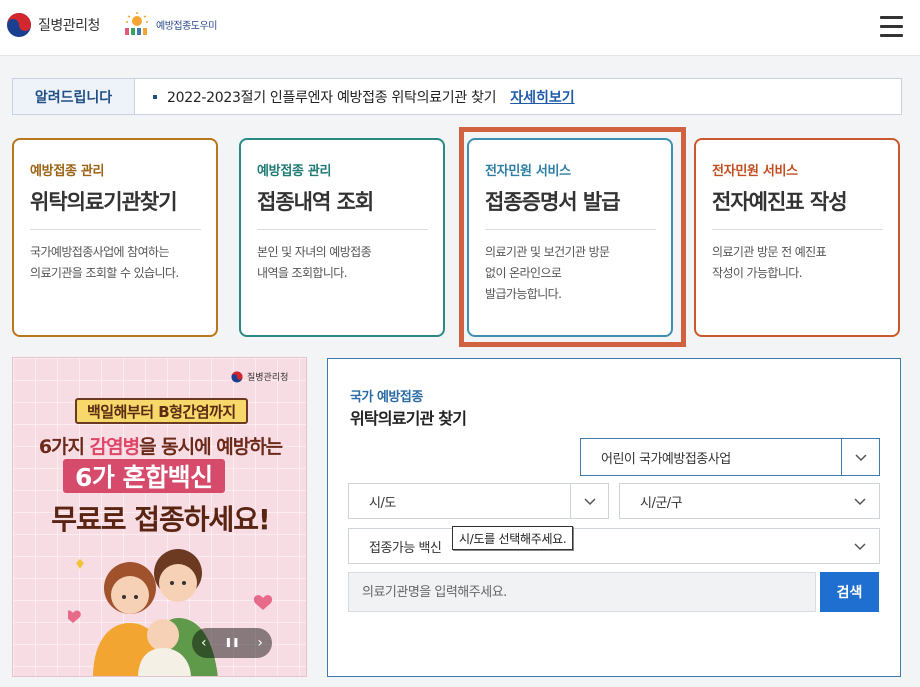 The width and height of the screenshot is (920, 687). Describe the element at coordinates (570, 208) in the screenshot. I see `card-title: 접종증명서 발급` at that location.